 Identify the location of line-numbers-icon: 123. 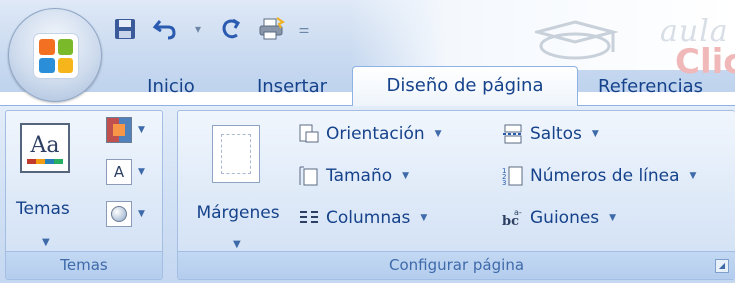
(513, 176).